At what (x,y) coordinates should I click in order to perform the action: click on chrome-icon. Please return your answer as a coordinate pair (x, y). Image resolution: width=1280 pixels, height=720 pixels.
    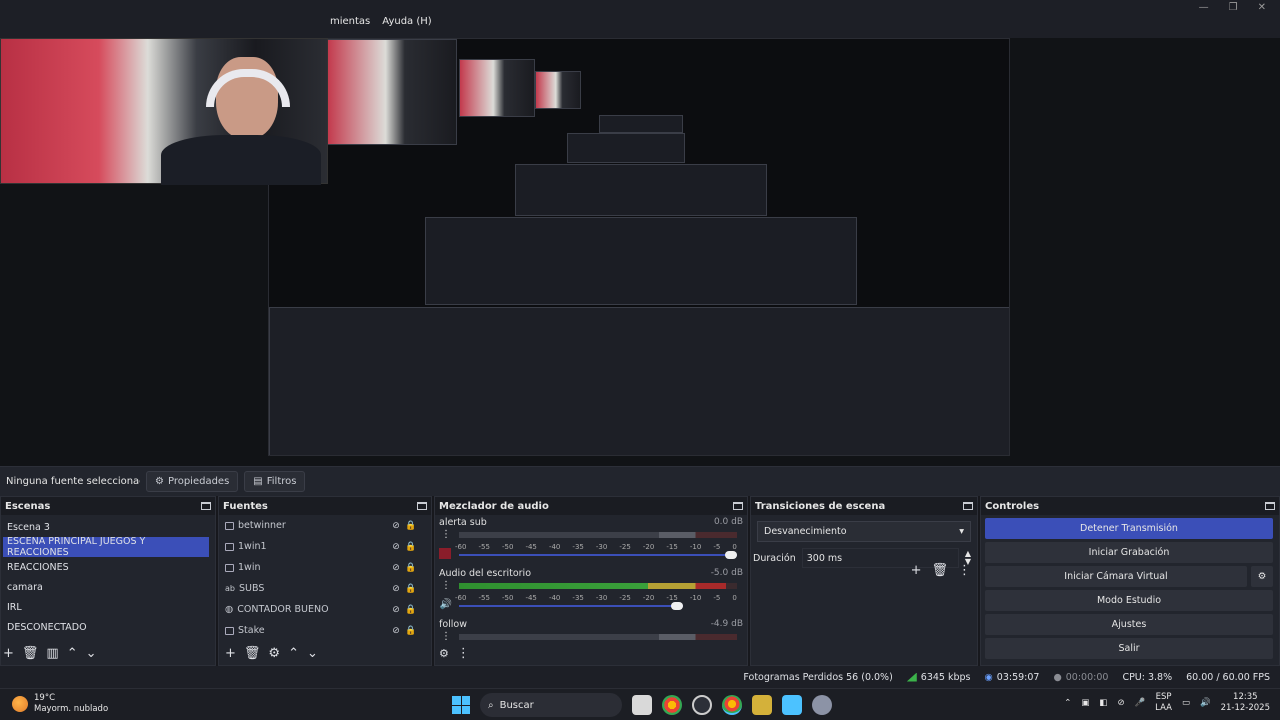
    Looking at the image, I should click on (672, 705).